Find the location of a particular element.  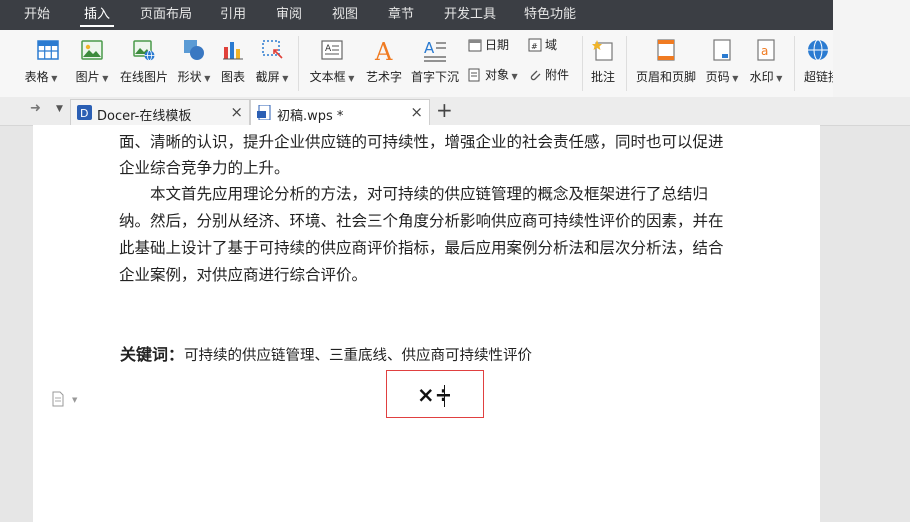

textbox-label: 文本框 is located at coordinates (327, 77).